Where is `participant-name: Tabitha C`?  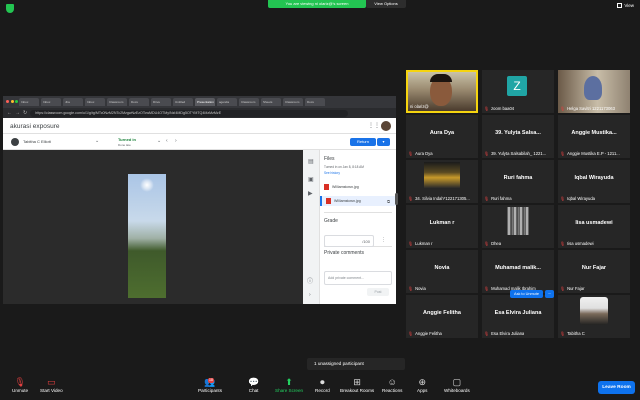 participant-name: Tabitha C is located at coordinates (576, 333).